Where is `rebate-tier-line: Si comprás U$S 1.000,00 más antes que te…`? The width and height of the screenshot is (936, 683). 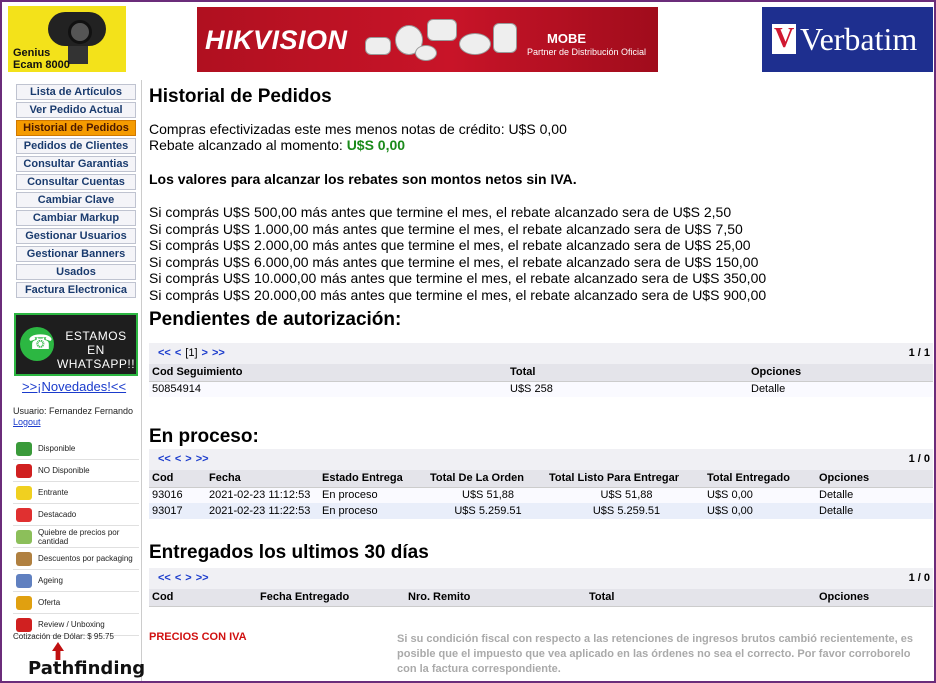 rebate-tier-line: Si comprás U$S 1.000,00 más antes que te… is located at coordinates (446, 228).